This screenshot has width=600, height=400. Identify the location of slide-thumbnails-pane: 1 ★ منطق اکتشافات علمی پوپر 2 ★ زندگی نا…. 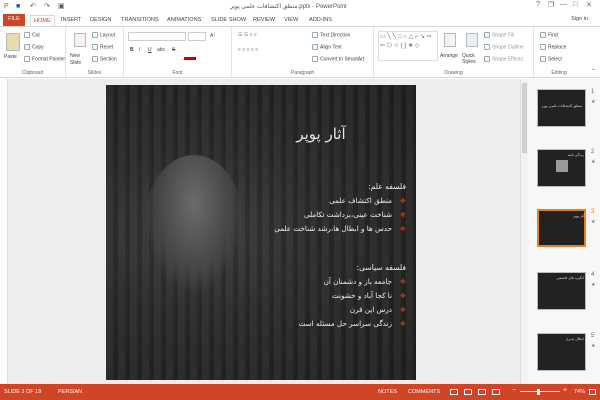
(564, 231).